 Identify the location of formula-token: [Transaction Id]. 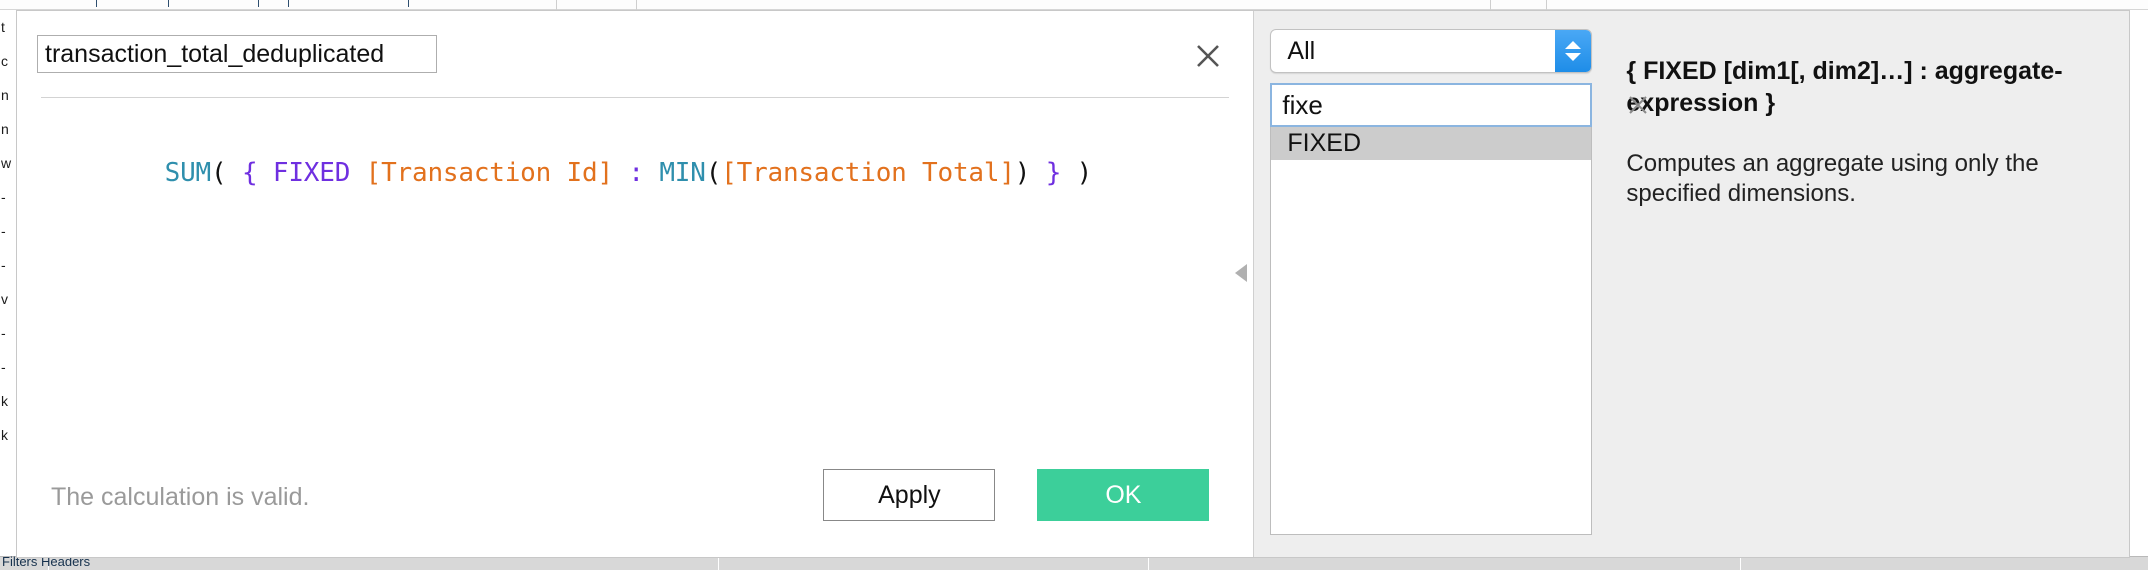
(489, 173).